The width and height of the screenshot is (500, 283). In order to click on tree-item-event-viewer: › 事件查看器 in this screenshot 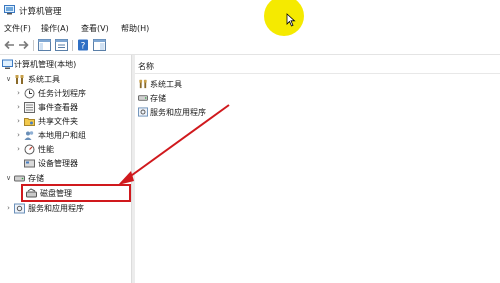, I will do `click(72, 107)`.